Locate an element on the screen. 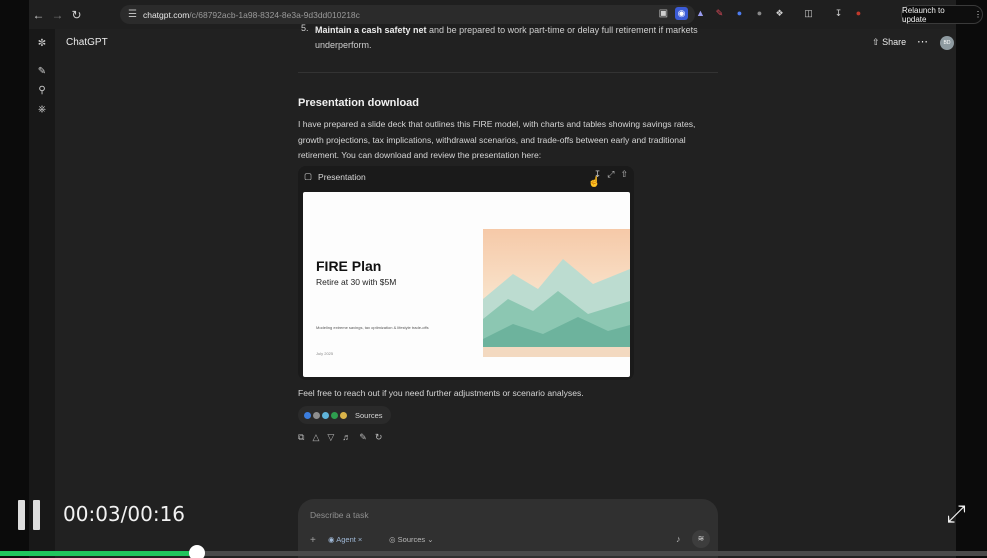 Image resolution: width=987 pixels, height=558 pixels. profile-icon: ● is located at coordinates (858, 13).